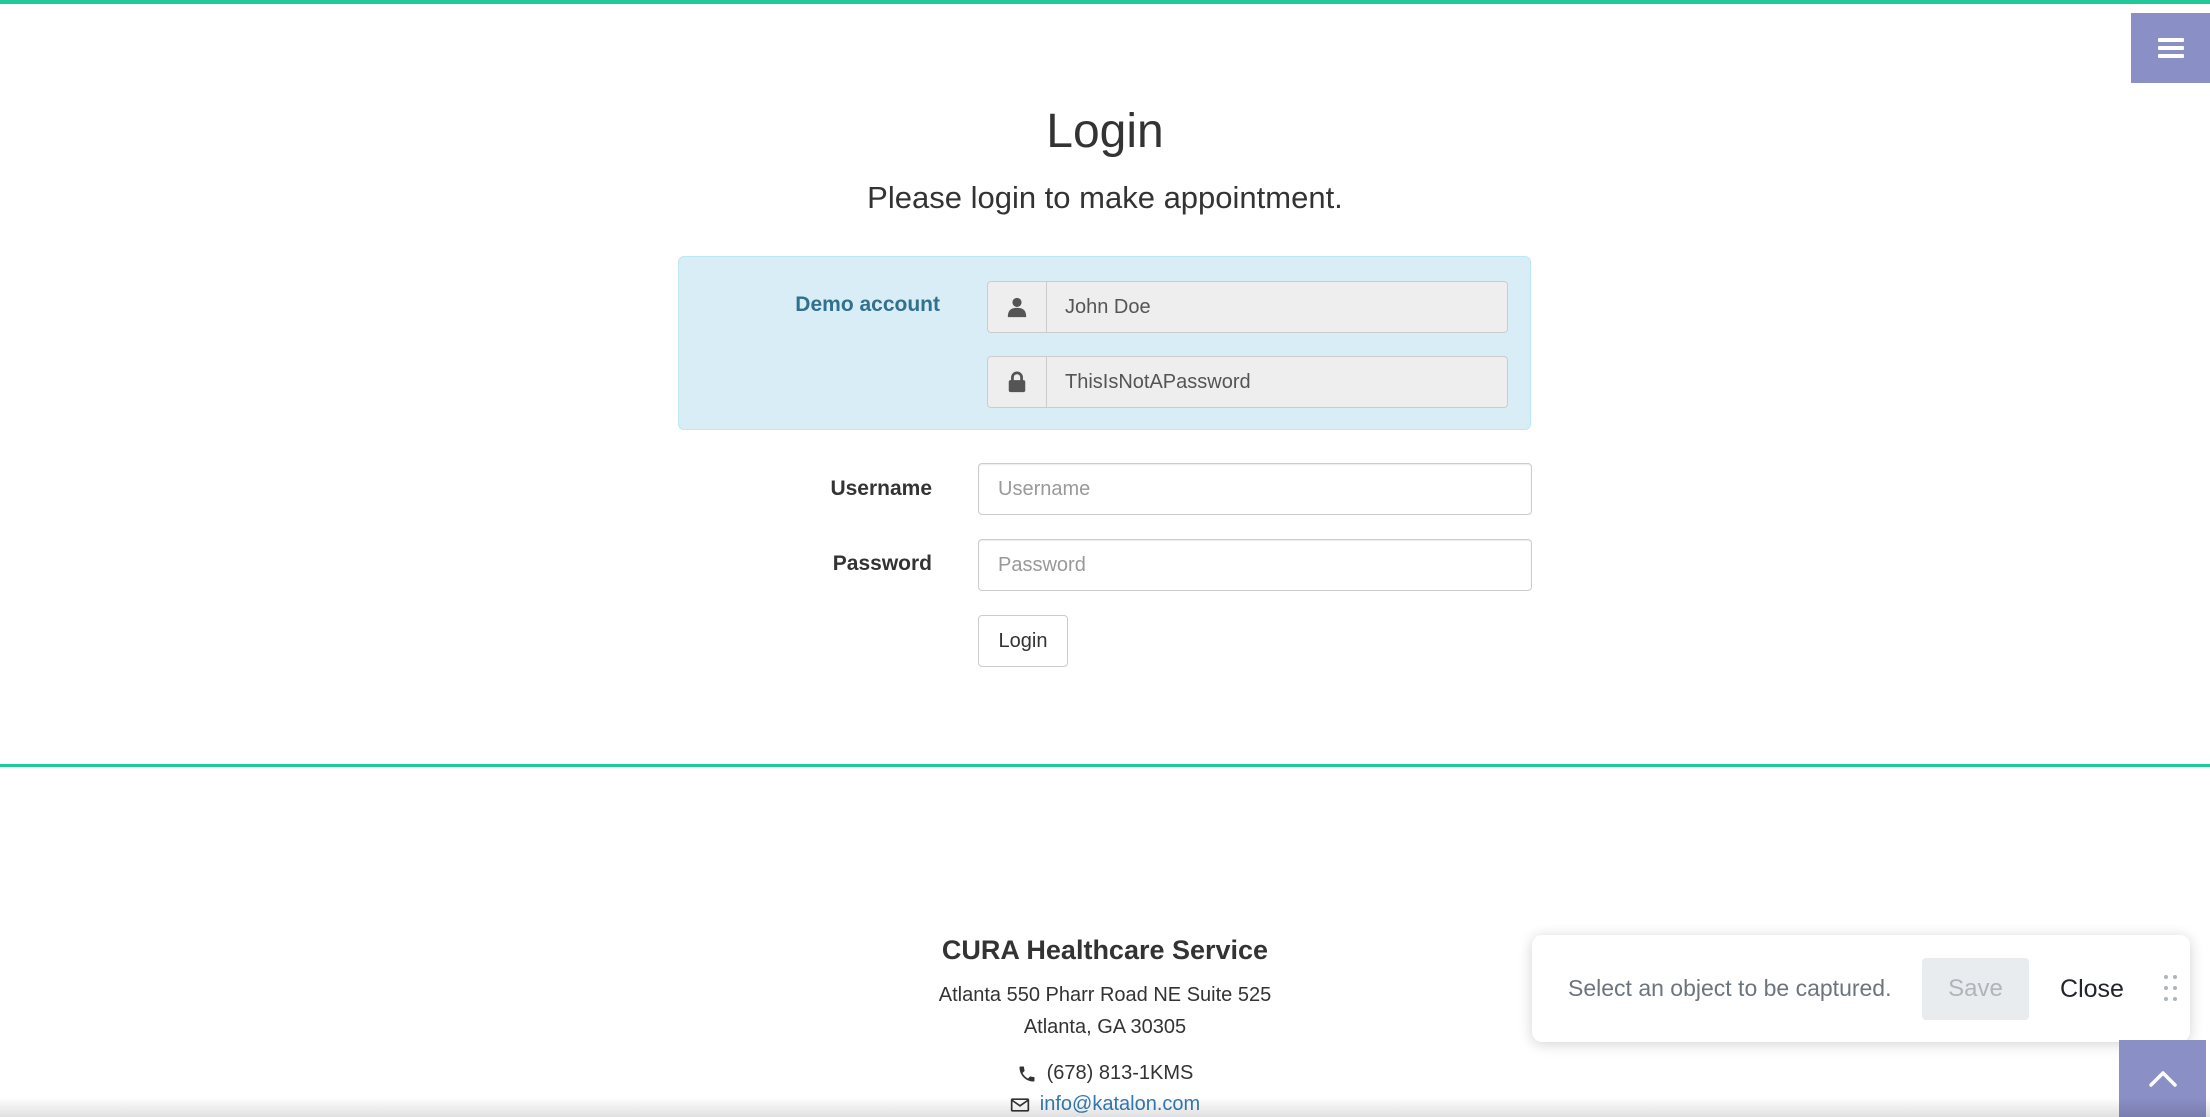 The width and height of the screenshot is (2210, 1117). I want to click on demo-password-value: ThisIsNotAPassword, so click(1277, 382).